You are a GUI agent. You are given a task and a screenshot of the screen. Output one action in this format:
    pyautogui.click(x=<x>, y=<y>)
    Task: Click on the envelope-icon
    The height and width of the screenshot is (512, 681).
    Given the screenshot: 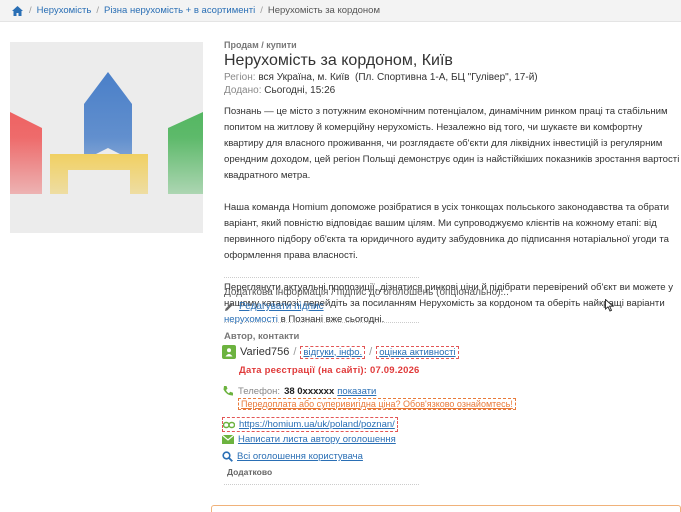 What is the action you would take?
    pyautogui.click(x=228, y=439)
    